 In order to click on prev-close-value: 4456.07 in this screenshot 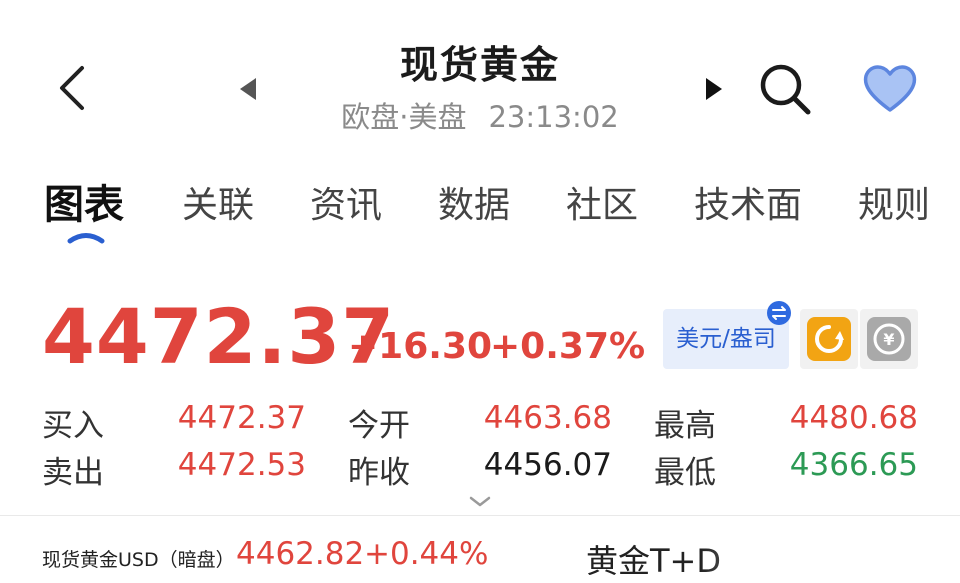, I will do `click(547, 465)`.